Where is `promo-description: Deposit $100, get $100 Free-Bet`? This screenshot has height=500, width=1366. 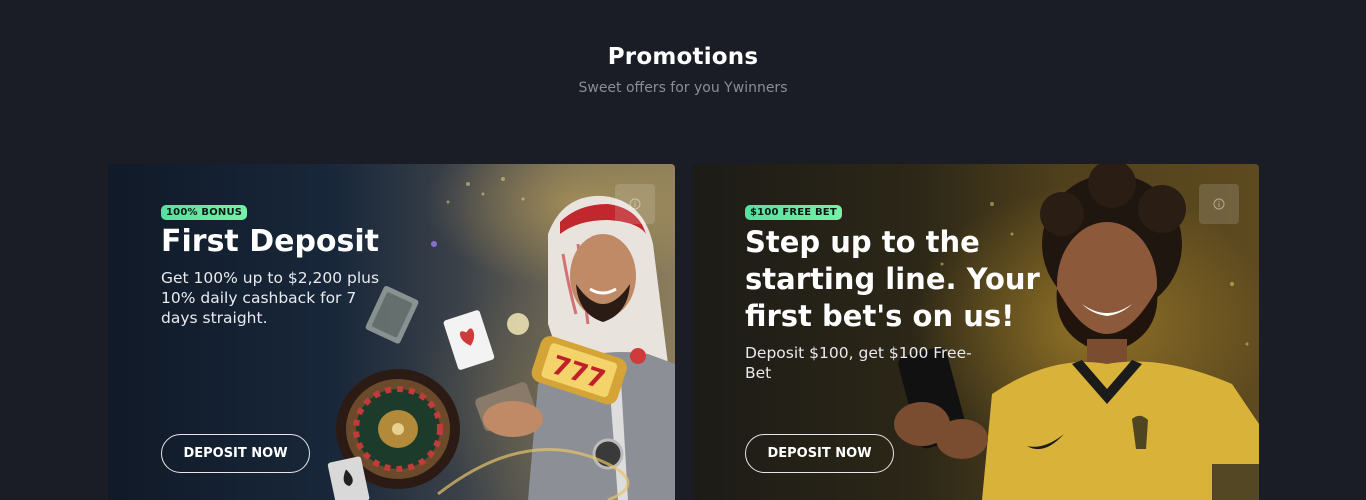 promo-description: Deposit $100, get $100 Free-Bet is located at coordinates (858, 363).